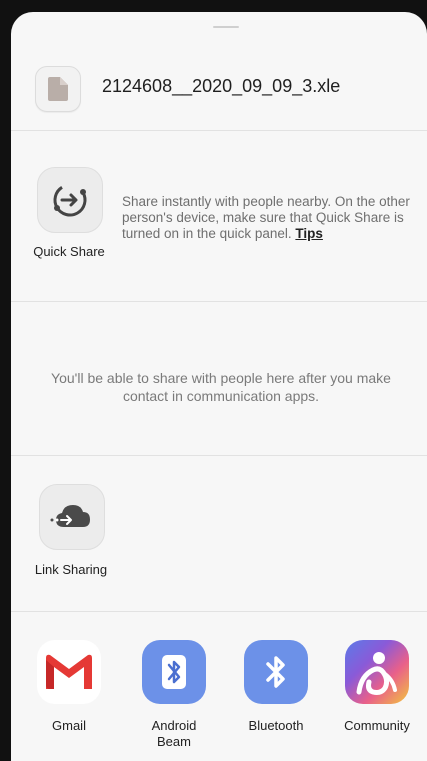 Image resolution: width=427 pixels, height=761 pixels. I want to click on quick-share-icon, so click(70, 200).